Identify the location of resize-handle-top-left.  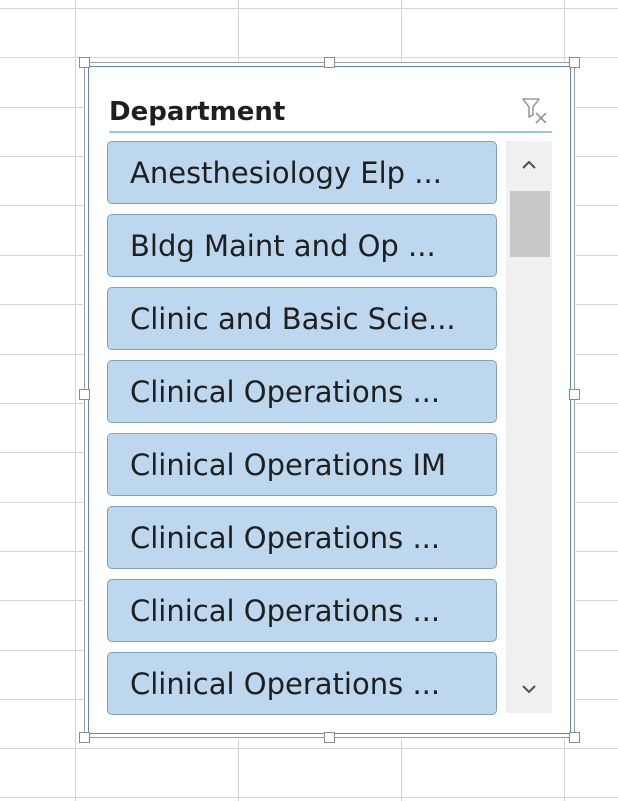
(84, 62).